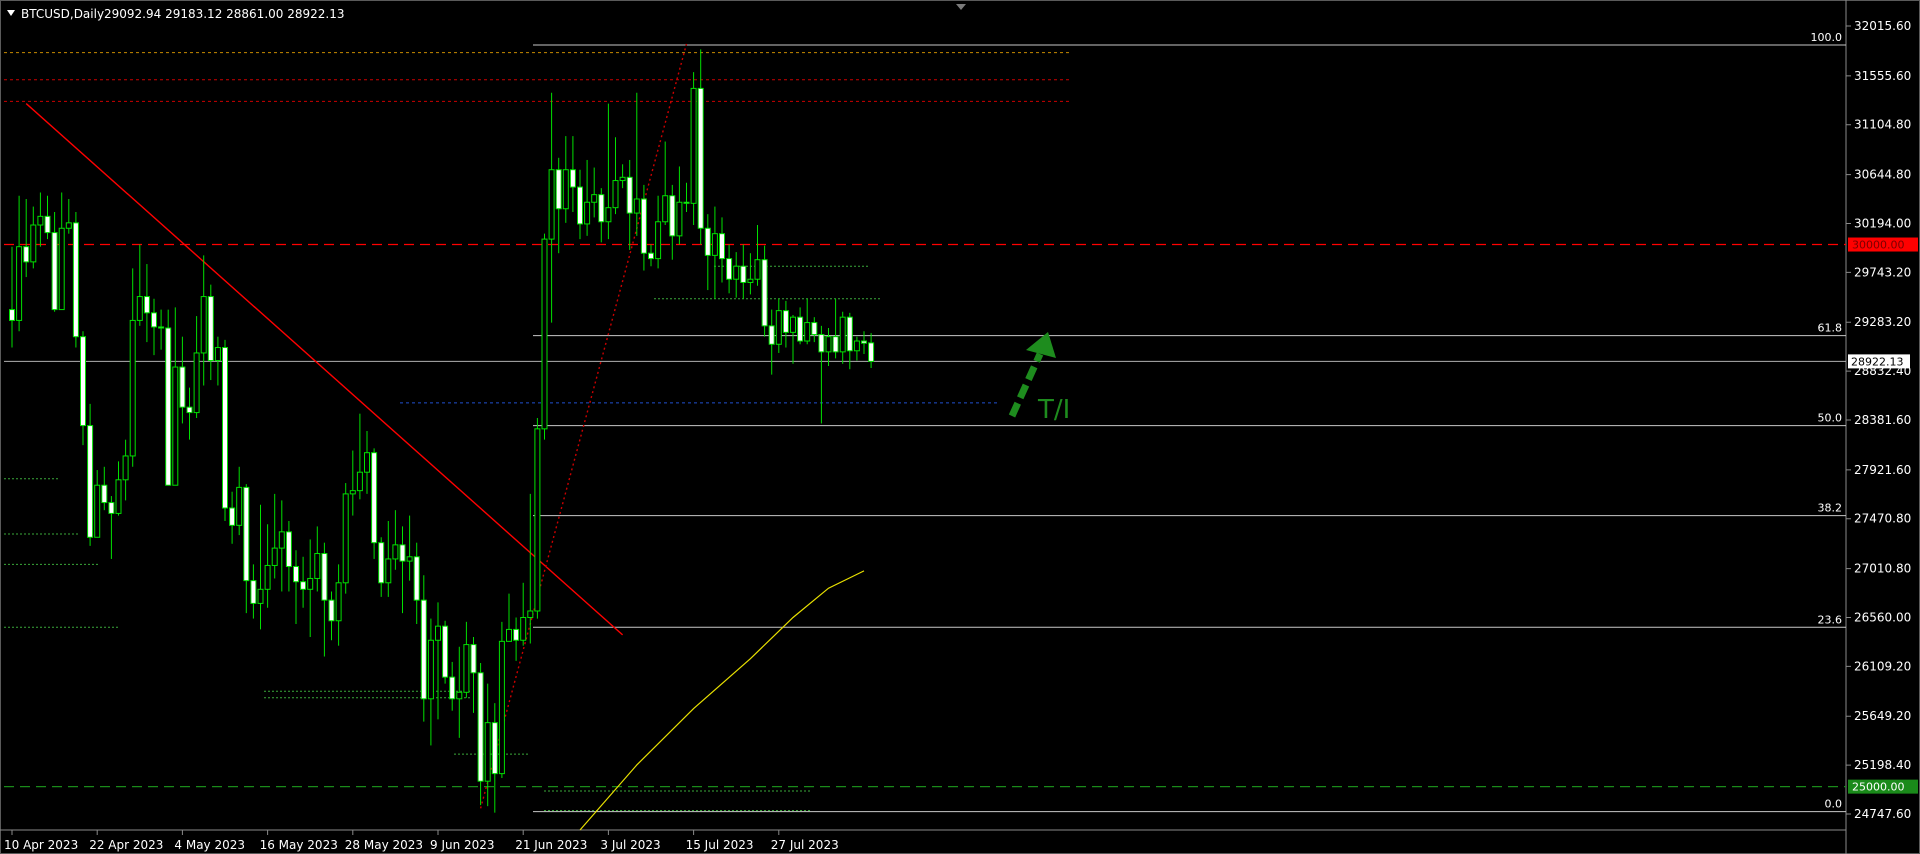 This screenshot has height=854, width=1920. What do you see at coordinates (41, 845) in the screenshot?
I see `x-tick-label: 10 Apr 2023` at bounding box center [41, 845].